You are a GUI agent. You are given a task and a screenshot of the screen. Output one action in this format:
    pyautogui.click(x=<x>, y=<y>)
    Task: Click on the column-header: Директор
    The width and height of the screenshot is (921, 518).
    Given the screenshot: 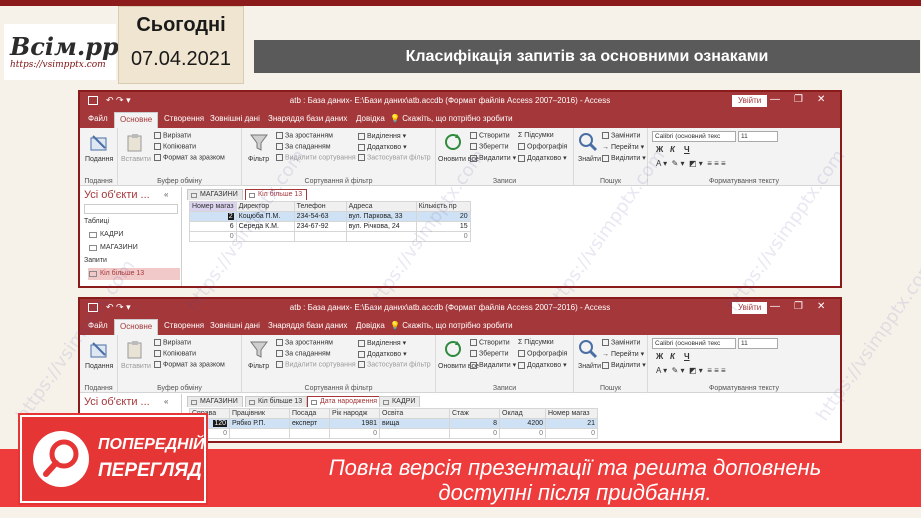 What is the action you would take?
    pyautogui.click(x=265, y=206)
    